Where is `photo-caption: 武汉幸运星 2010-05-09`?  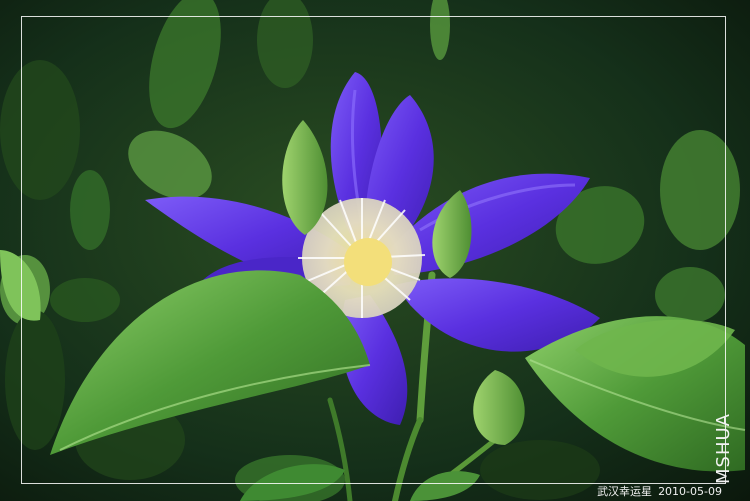
photo-caption: 武汉幸运星 2010-05-09 is located at coordinates (656, 492).